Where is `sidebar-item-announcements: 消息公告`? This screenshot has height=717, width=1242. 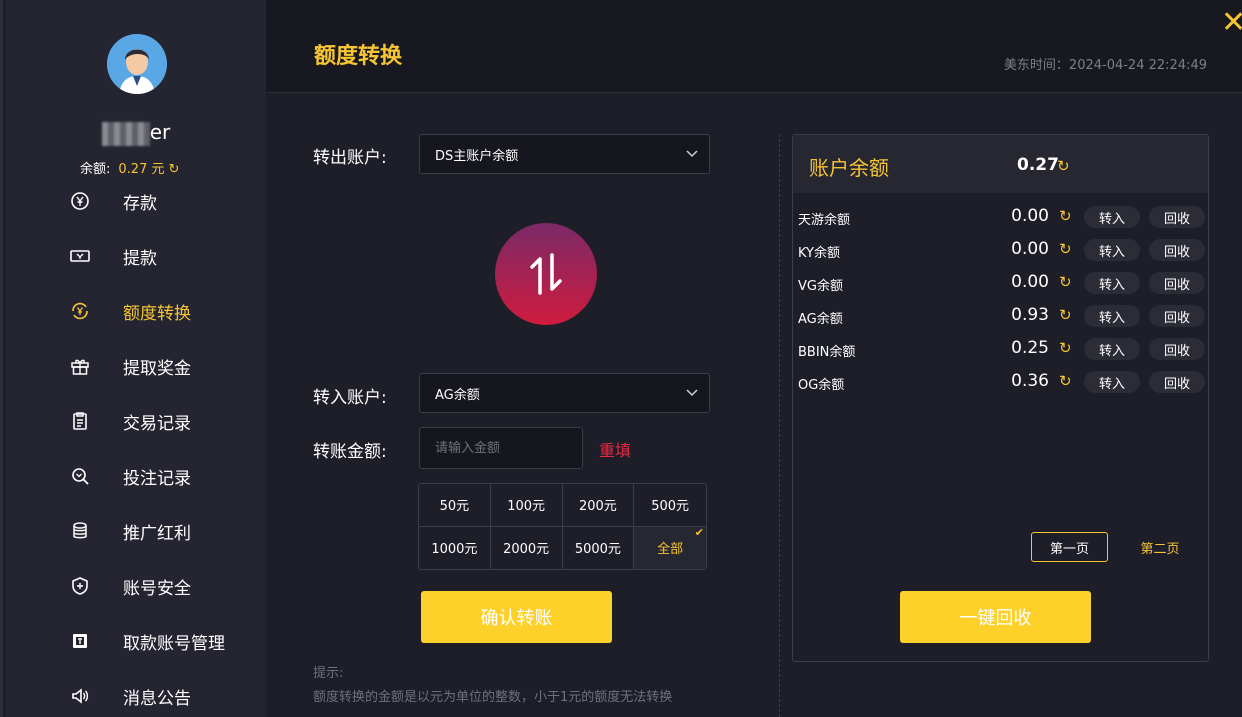
sidebar-item-announcements: 消息公告 is located at coordinates (165, 696).